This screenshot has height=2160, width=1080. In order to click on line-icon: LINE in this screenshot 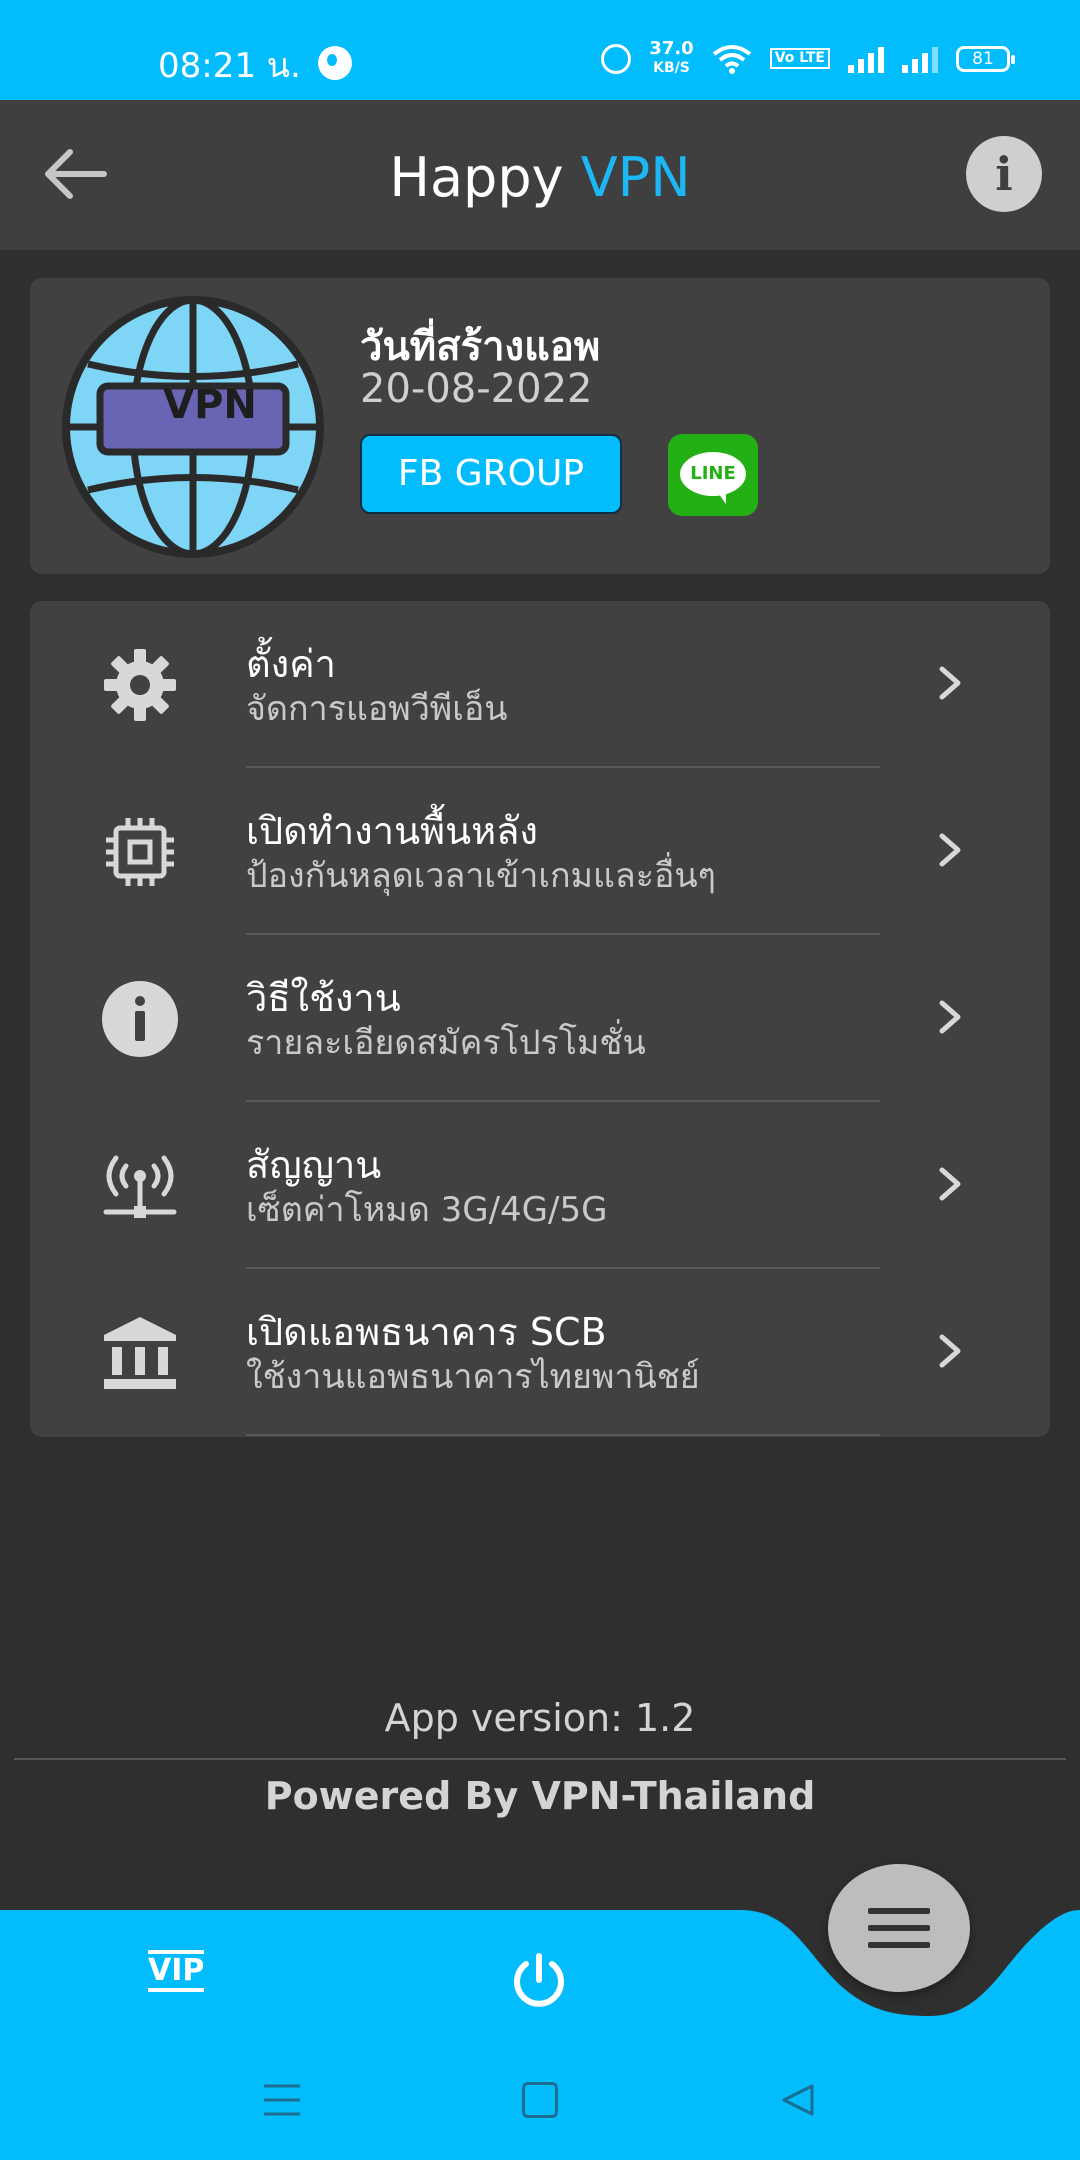, I will do `click(713, 474)`.